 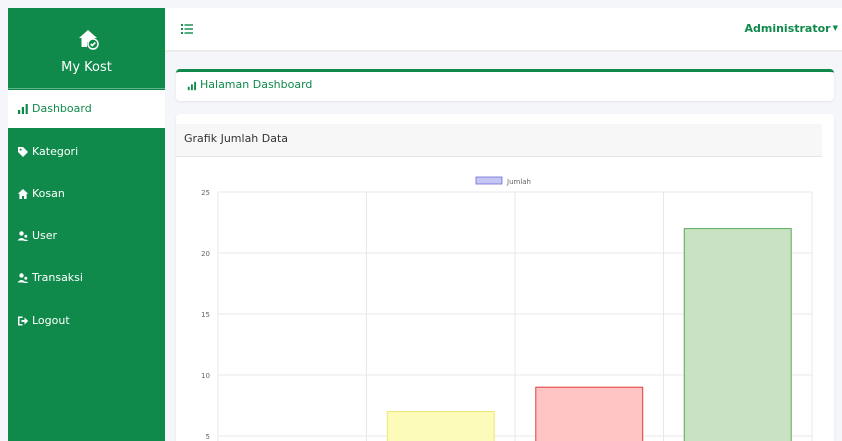 I want to click on brand-name: My Kost, so click(x=86, y=67).